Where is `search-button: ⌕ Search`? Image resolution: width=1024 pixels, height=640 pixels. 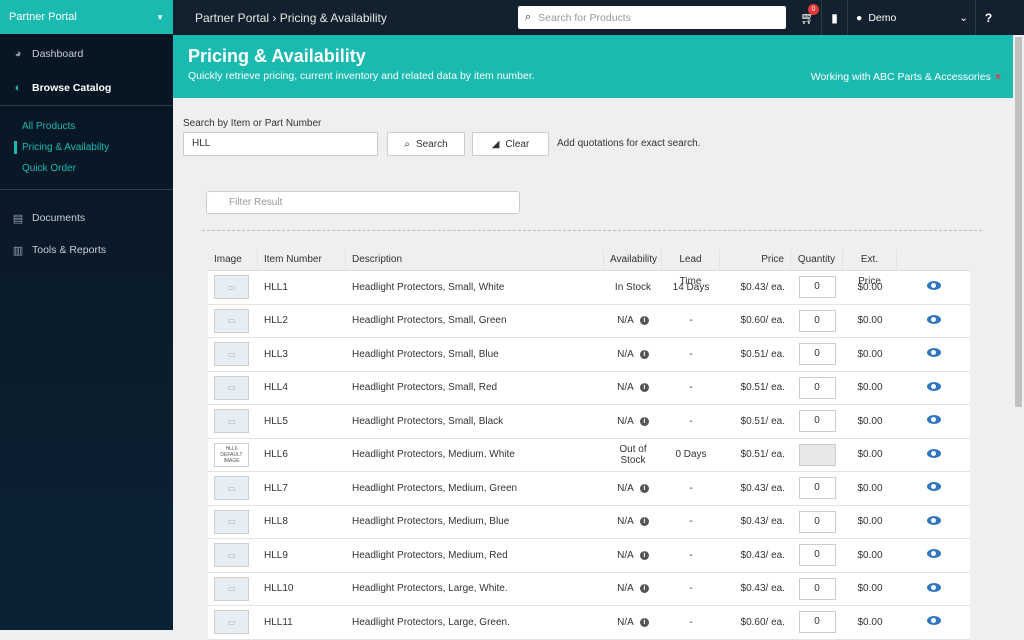
search-button: ⌕ Search is located at coordinates (426, 144).